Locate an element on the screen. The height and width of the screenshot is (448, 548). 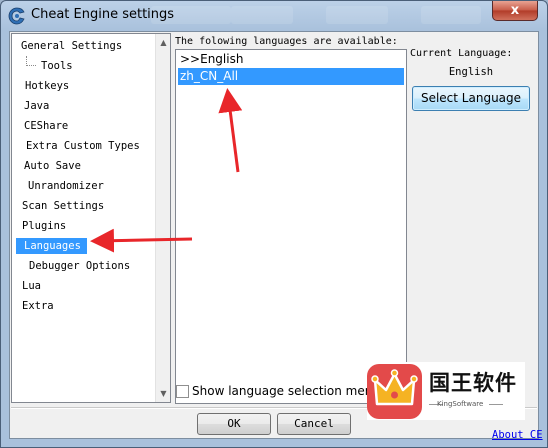
scroll-up-arrow-icon: ▲ is located at coordinates (163, 42).